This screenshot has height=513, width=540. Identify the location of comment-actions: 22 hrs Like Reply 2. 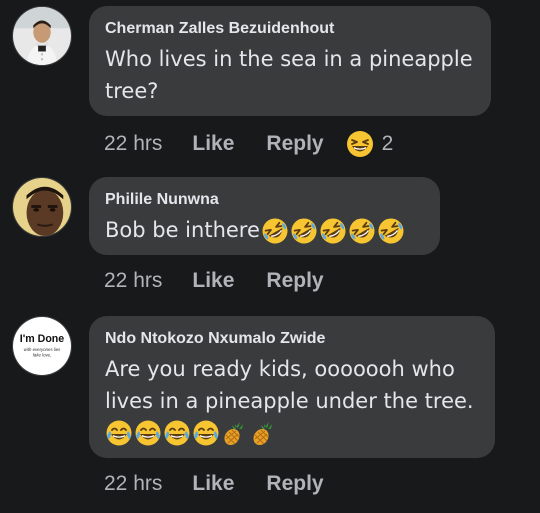
(248, 144).